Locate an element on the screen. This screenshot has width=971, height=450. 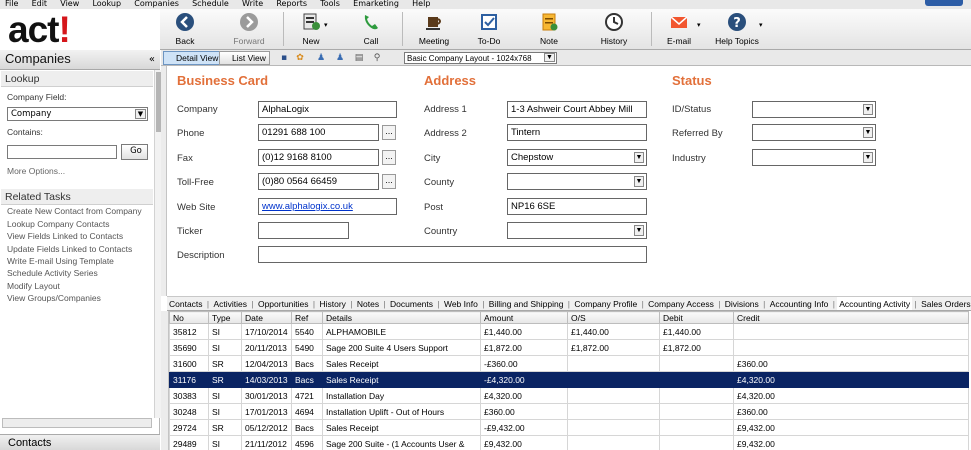
tab-accounting-info: Accounting Info is located at coordinates (799, 303).